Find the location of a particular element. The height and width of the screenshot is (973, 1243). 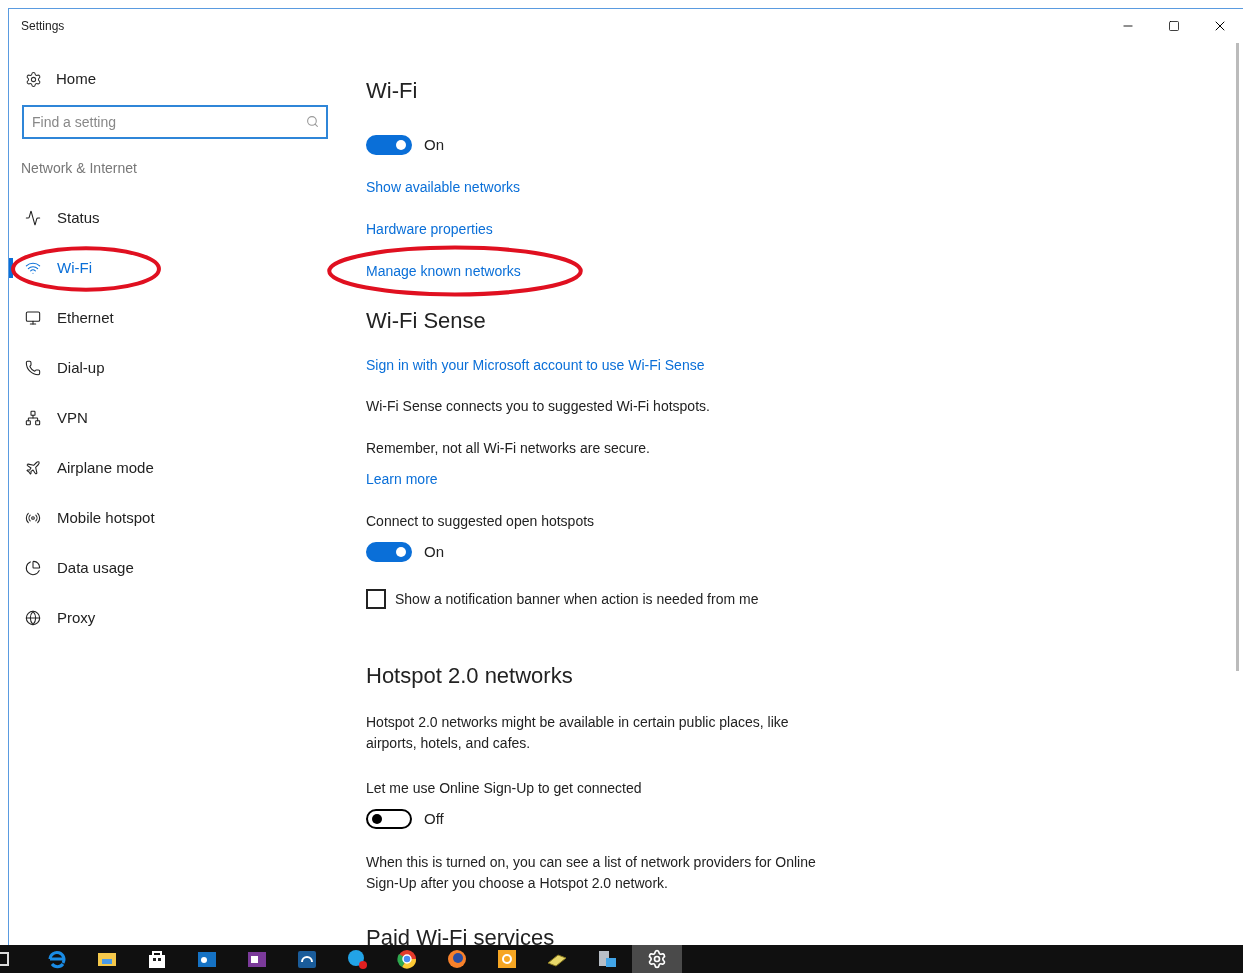

browser-icon is located at coordinates (57, 959).